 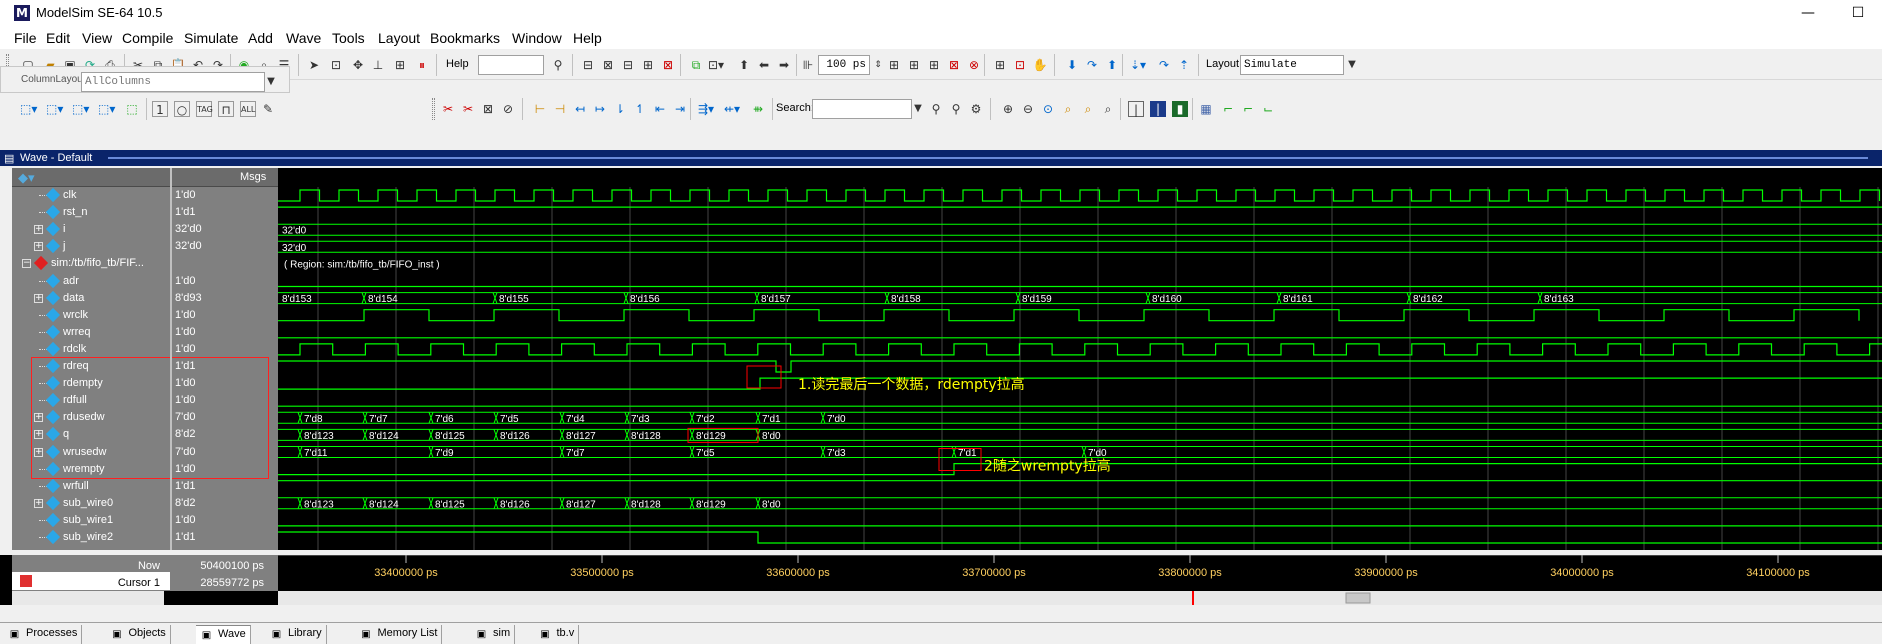 What do you see at coordinates (1072, 65) in the screenshot?
I see `step-into-icon: ⬇` at bounding box center [1072, 65].